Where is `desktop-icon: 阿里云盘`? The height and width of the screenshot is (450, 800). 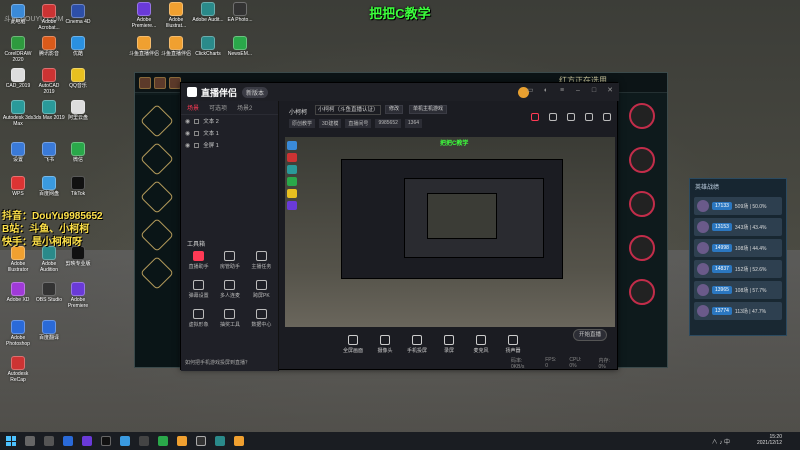
desktop-icon: 阿里云盘 is located at coordinates (78, 110).